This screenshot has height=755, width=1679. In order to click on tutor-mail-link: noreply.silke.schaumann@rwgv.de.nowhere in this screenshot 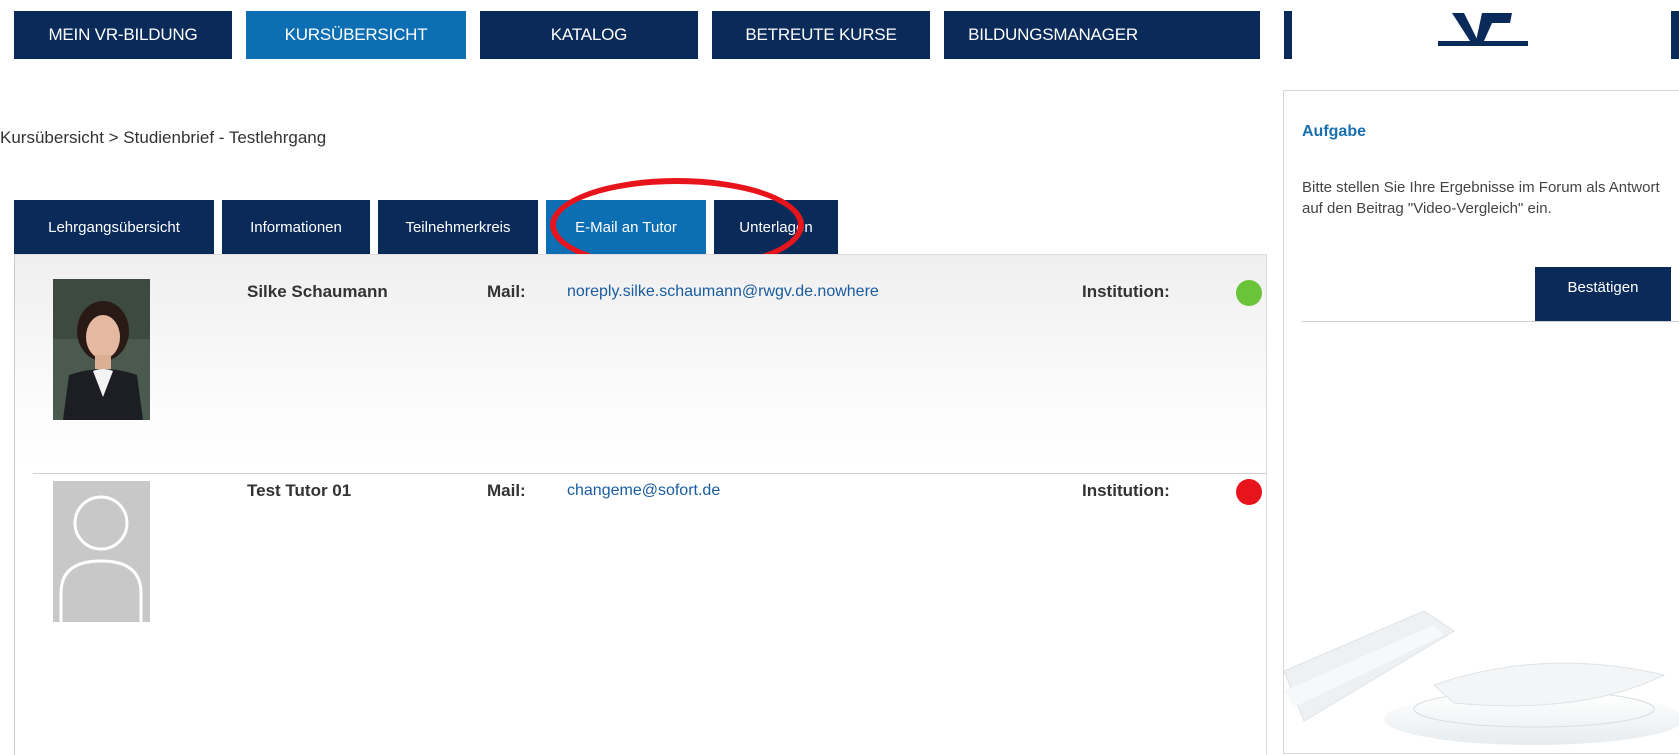, I will do `click(723, 292)`.